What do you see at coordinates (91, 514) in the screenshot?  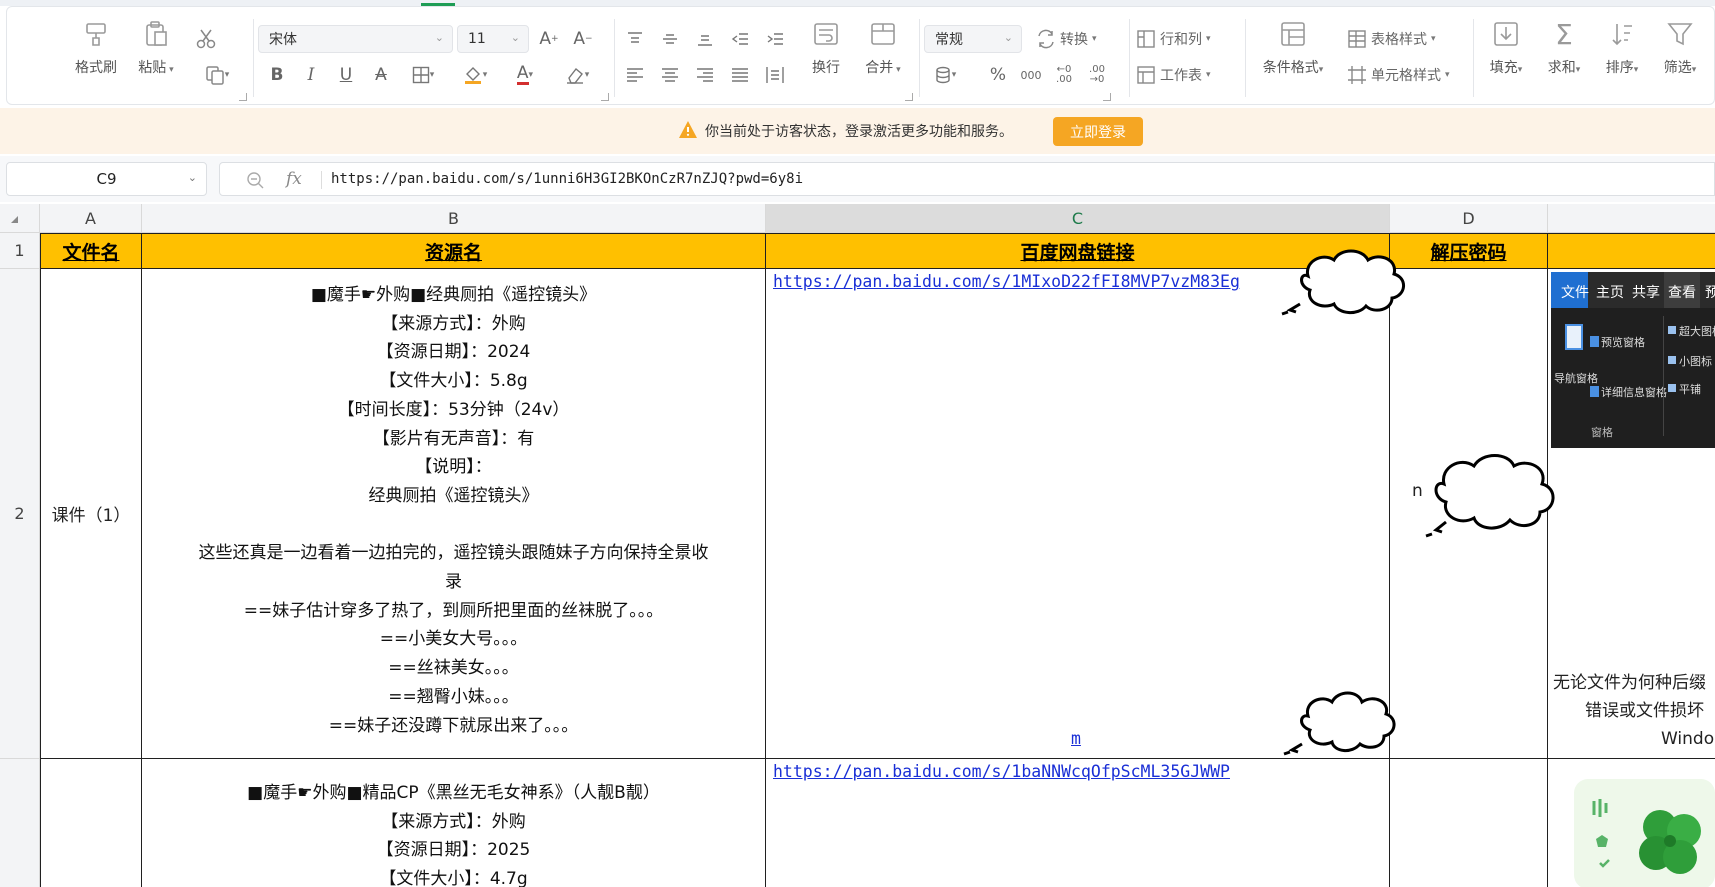 I see `cell-a2: 课件（1）` at bounding box center [91, 514].